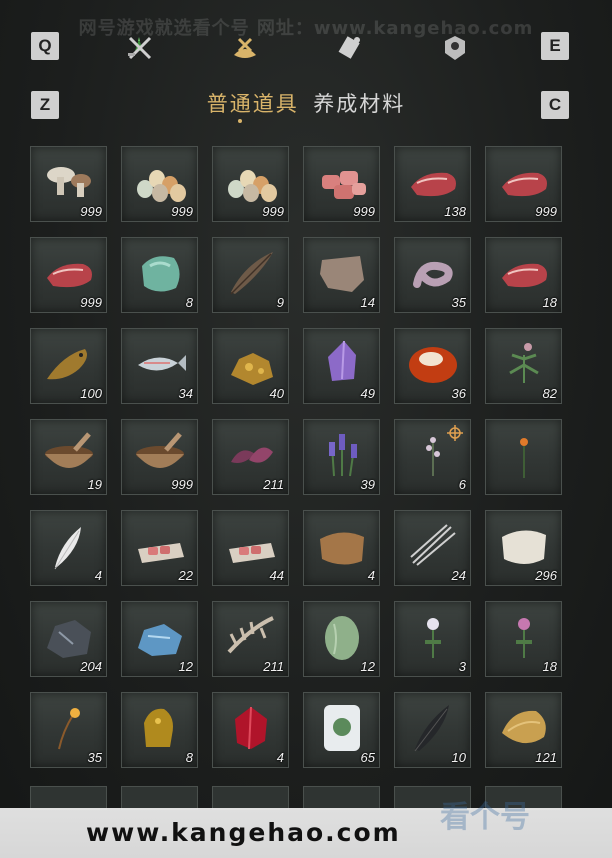 Image resolution: width=612 pixels, height=858 pixels. Describe the element at coordinates (253, 103) in the screenshot. I see `tab-common-items: 普通道具` at that location.